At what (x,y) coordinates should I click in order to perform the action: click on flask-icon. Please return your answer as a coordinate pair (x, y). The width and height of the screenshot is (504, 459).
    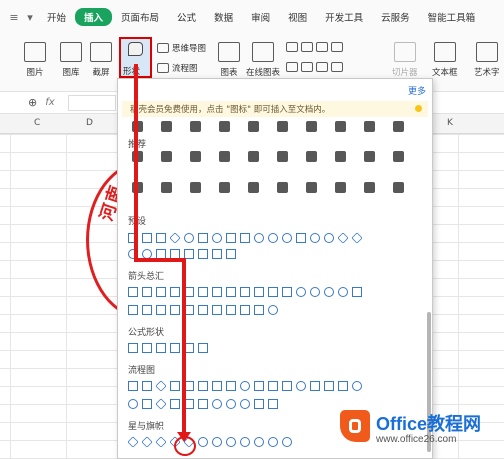
    Looking at the image, I should click on (369, 187).